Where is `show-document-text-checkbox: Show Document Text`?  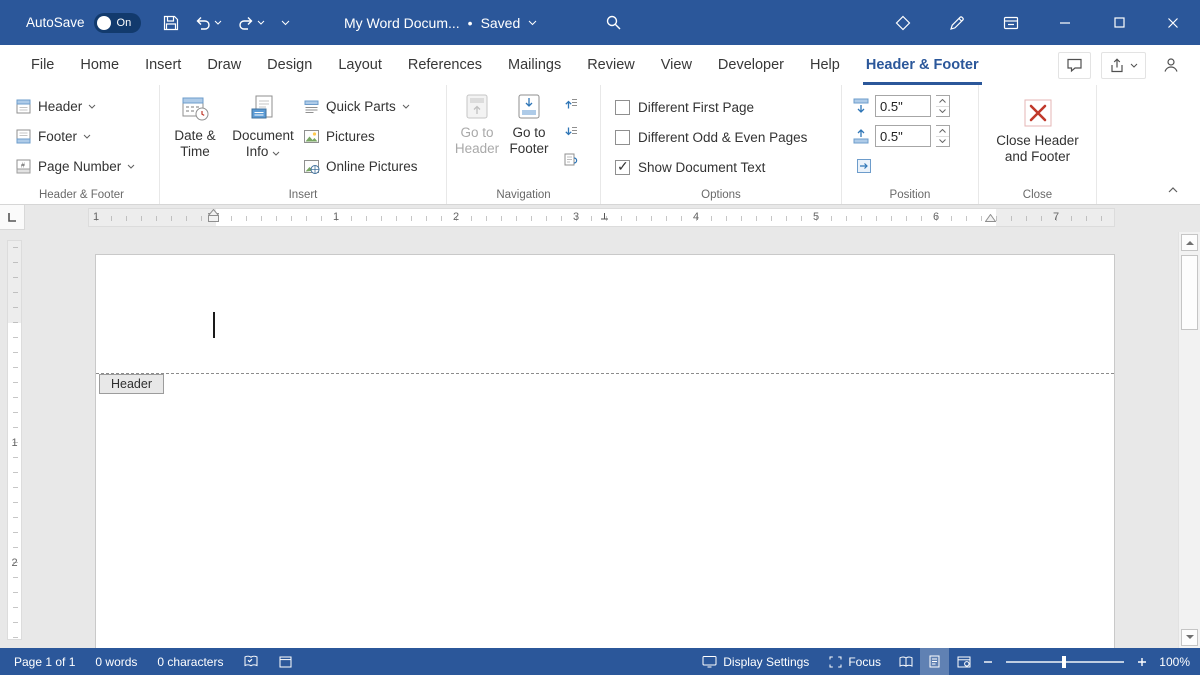 show-document-text-checkbox: Show Document Text is located at coordinates (728, 167).